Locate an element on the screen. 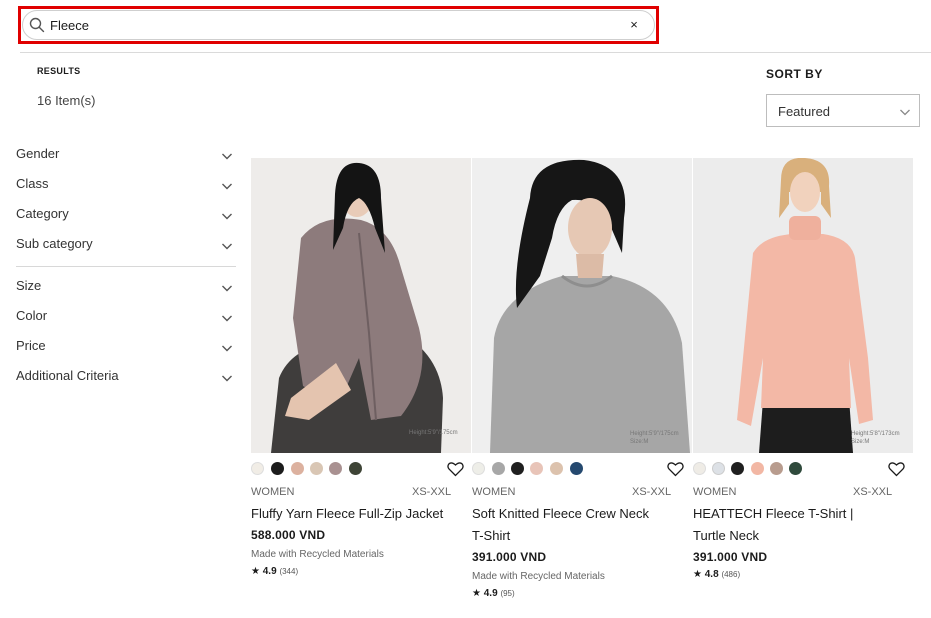 Image resolution: width=931 pixels, height=618 pixels. sort-dropdown: Featured is located at coordinates (843, 110).